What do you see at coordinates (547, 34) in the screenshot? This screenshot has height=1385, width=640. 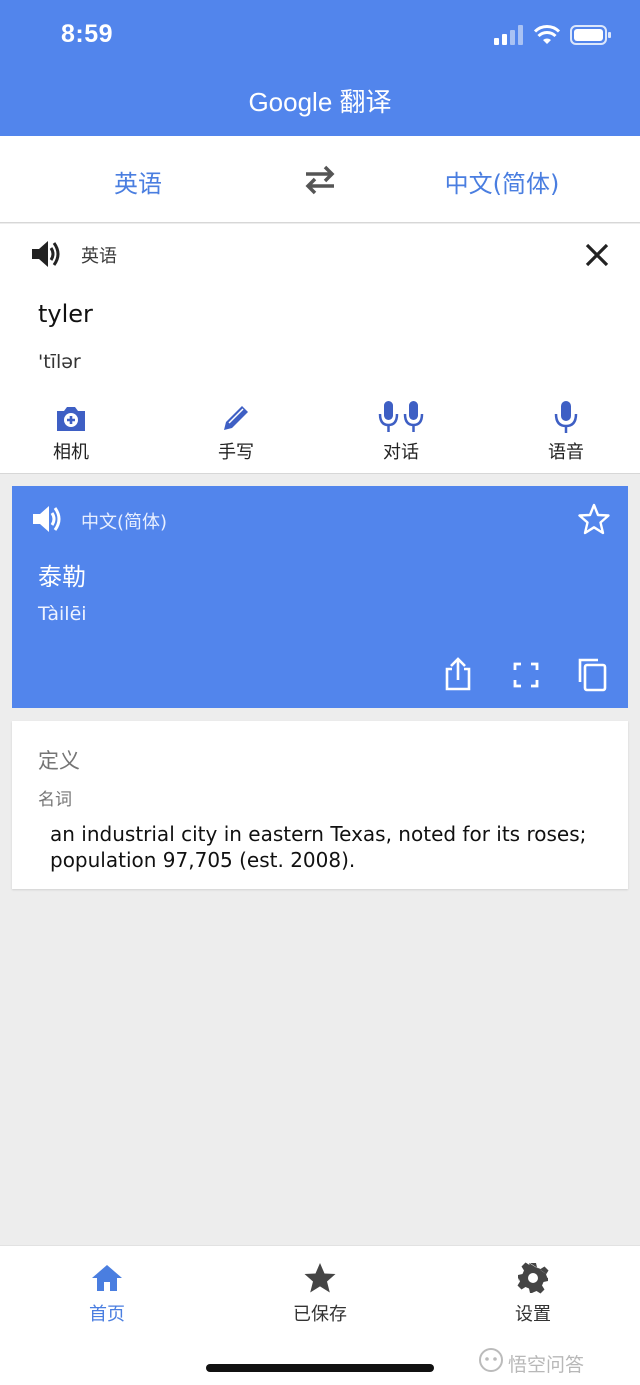 I see `wifi-icon` at bounding box center [547, 34].